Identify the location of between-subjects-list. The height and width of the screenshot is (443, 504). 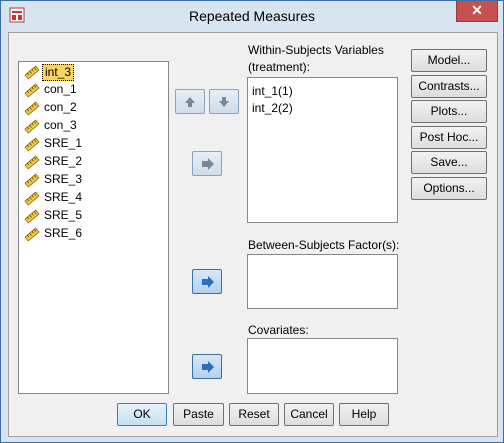
(322, 281).